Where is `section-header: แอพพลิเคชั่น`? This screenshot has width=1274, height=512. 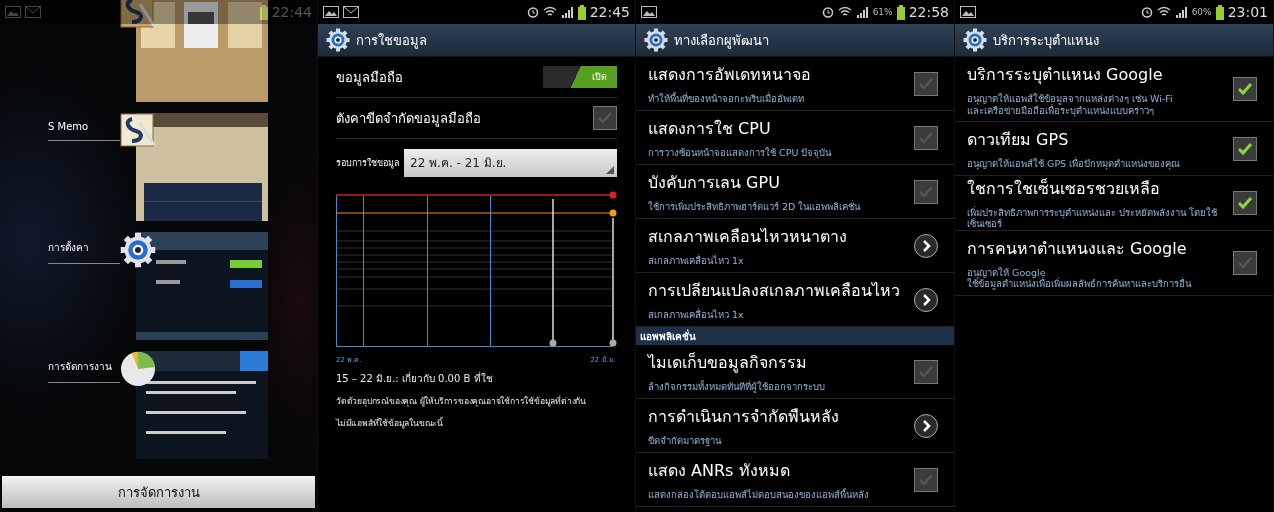 section-header: แอพพลิเคชั่น is located at coordinates (795, 336).